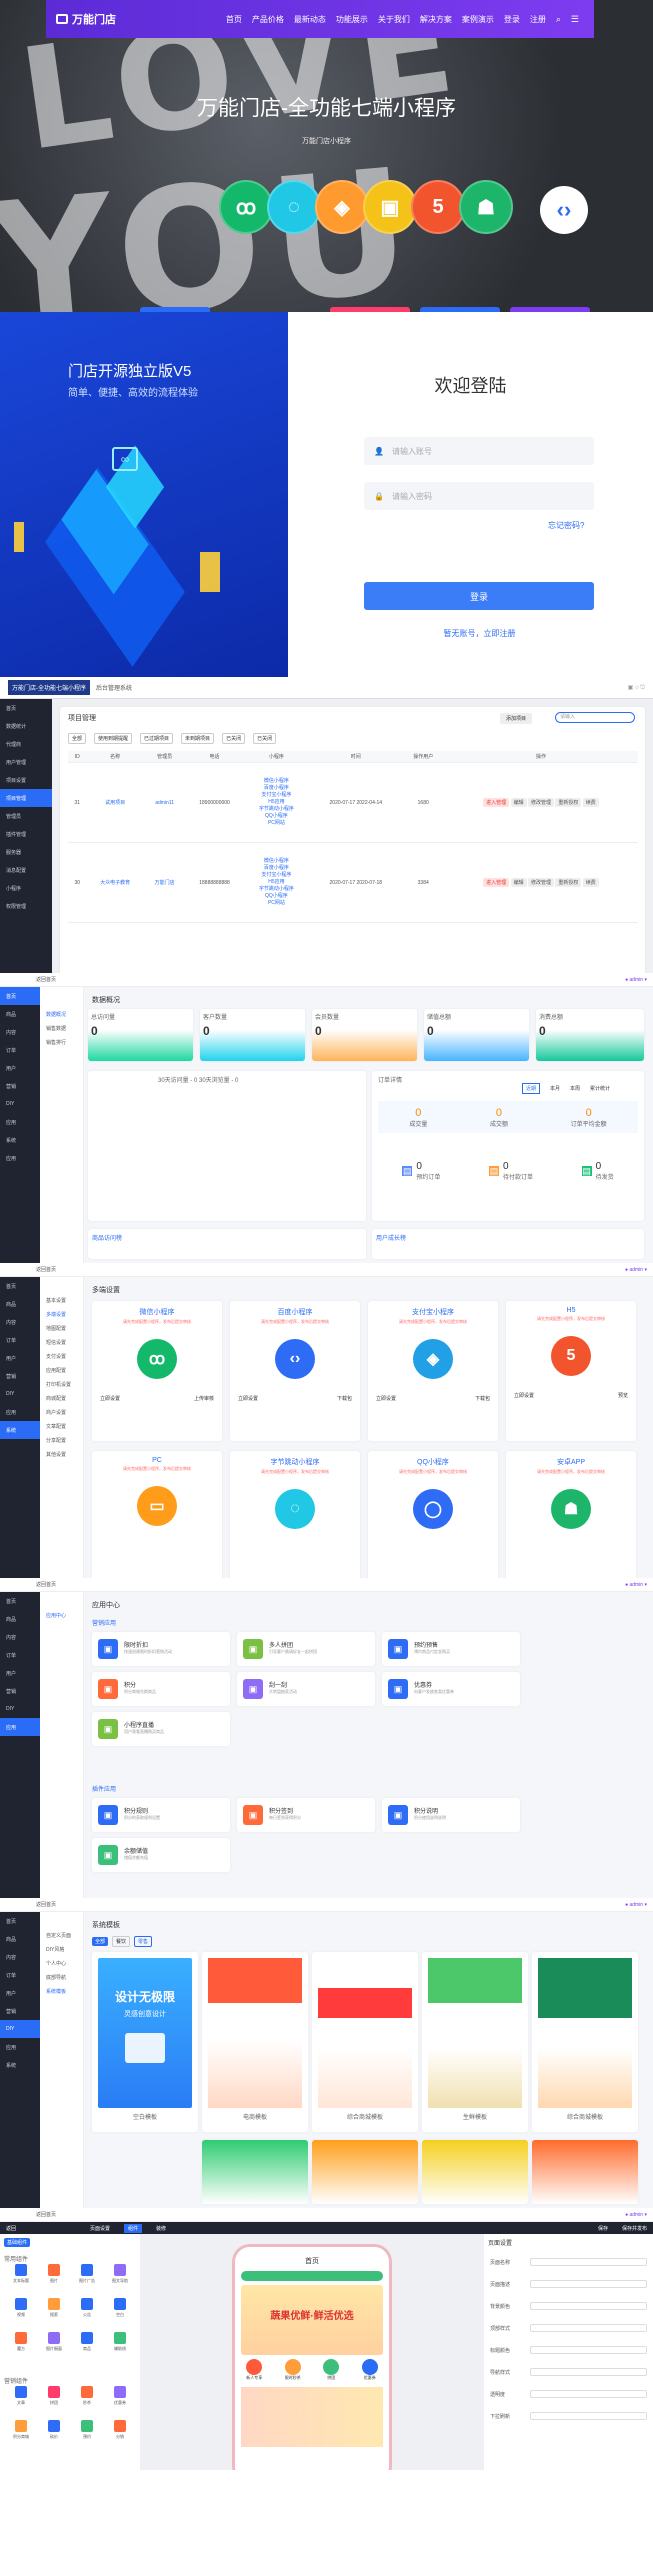 This screenshot has width=653, height=2560. Describe the element at coordinates (157, 738) in the screenshot. I see `filter-tab: 已过期项目` at that location.